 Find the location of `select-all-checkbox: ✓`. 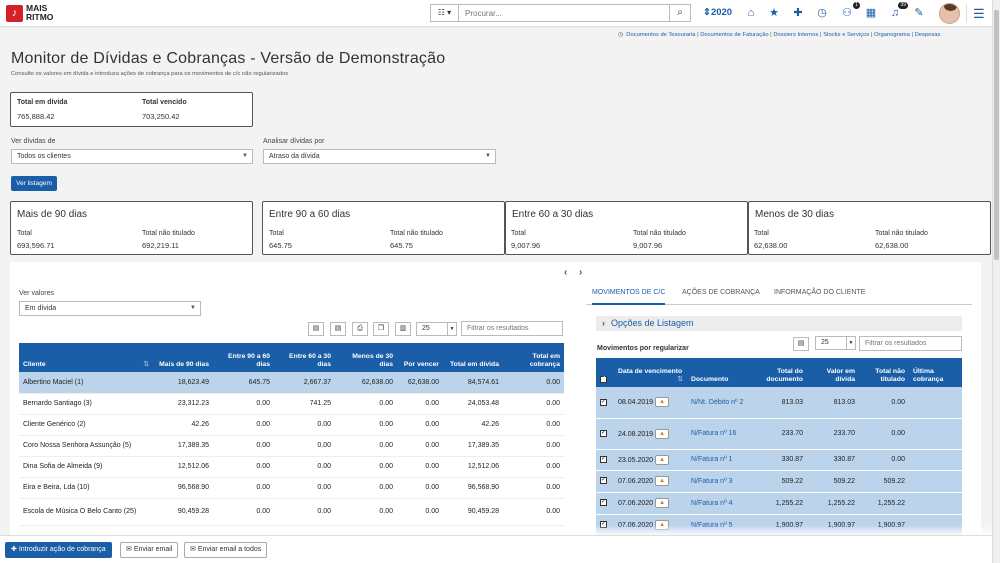

select-all-checkbox: ✓ is located at coordinates (605, 372).